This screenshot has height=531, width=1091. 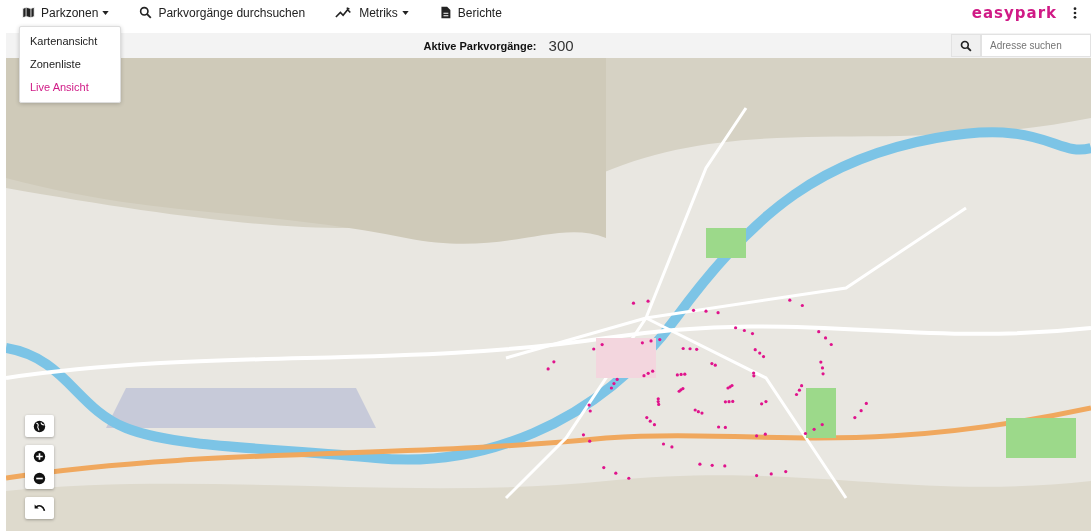 I want to click on nav-menu-button: Metriks, so click(x=372, y=12).